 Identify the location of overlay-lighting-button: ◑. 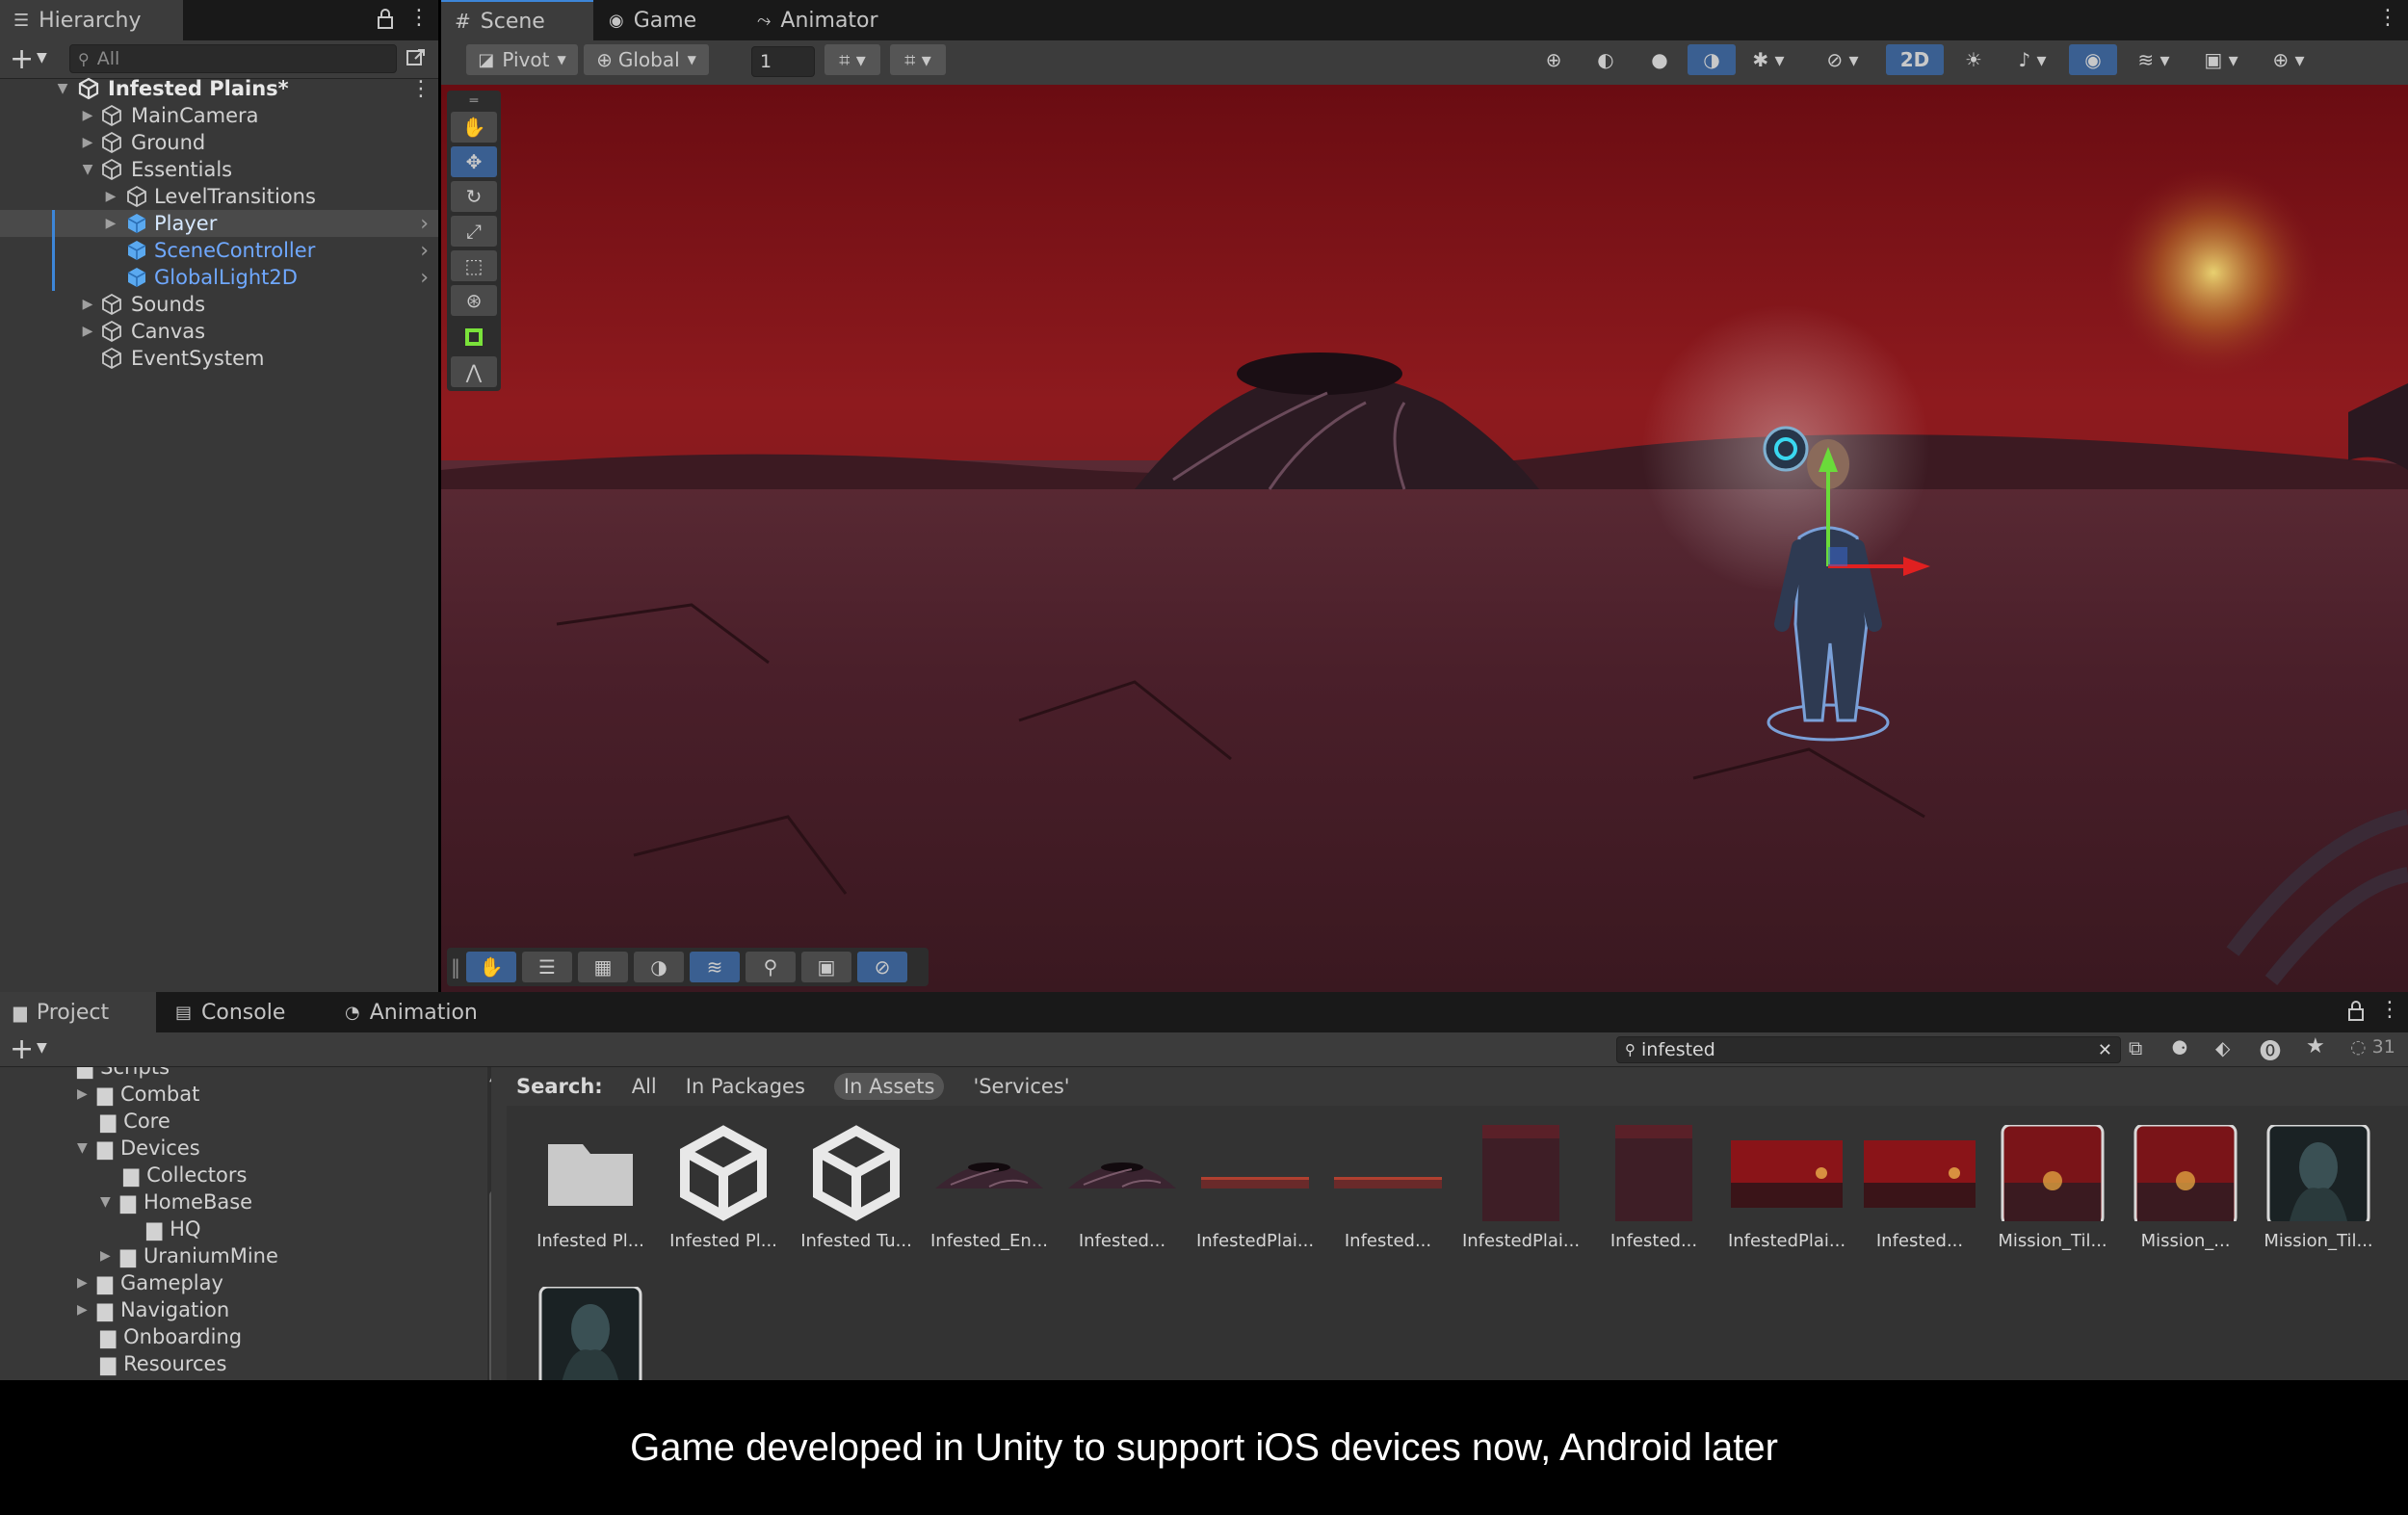
(659, 967).